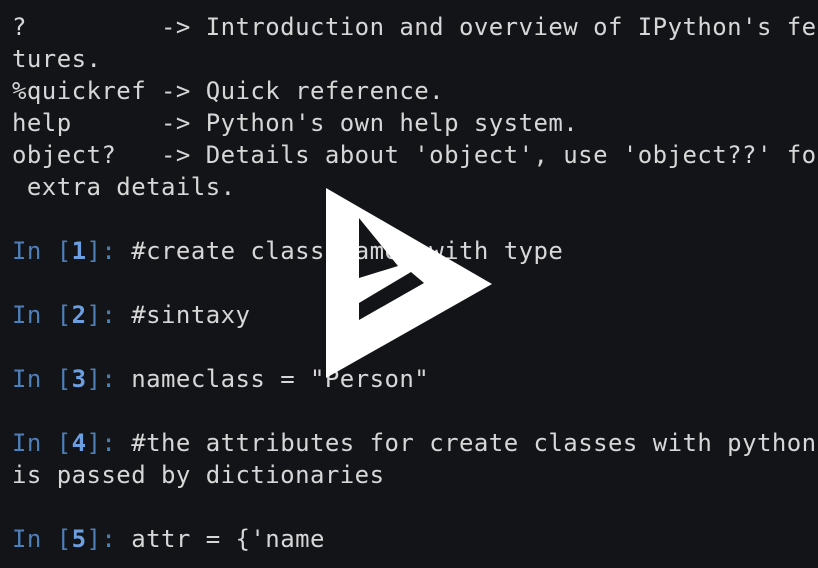 The height and width of the screenshot is (568, 818). I want to click on prompt-number: 2, so click(79, 315).